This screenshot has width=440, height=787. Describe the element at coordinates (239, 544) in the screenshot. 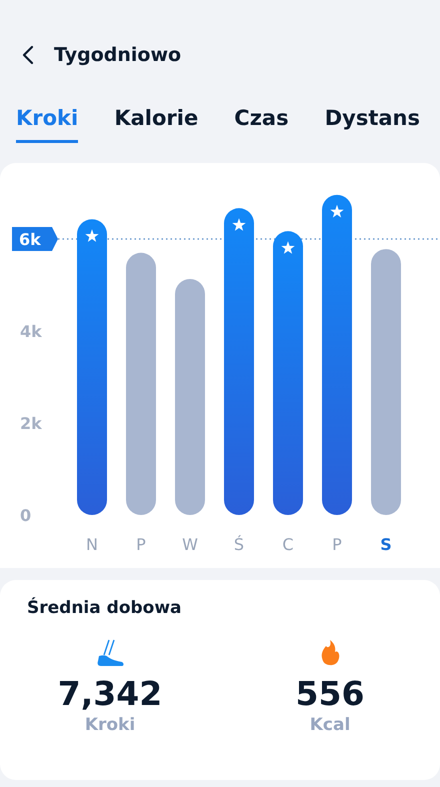

I see `axis-label: Ś` at that location.